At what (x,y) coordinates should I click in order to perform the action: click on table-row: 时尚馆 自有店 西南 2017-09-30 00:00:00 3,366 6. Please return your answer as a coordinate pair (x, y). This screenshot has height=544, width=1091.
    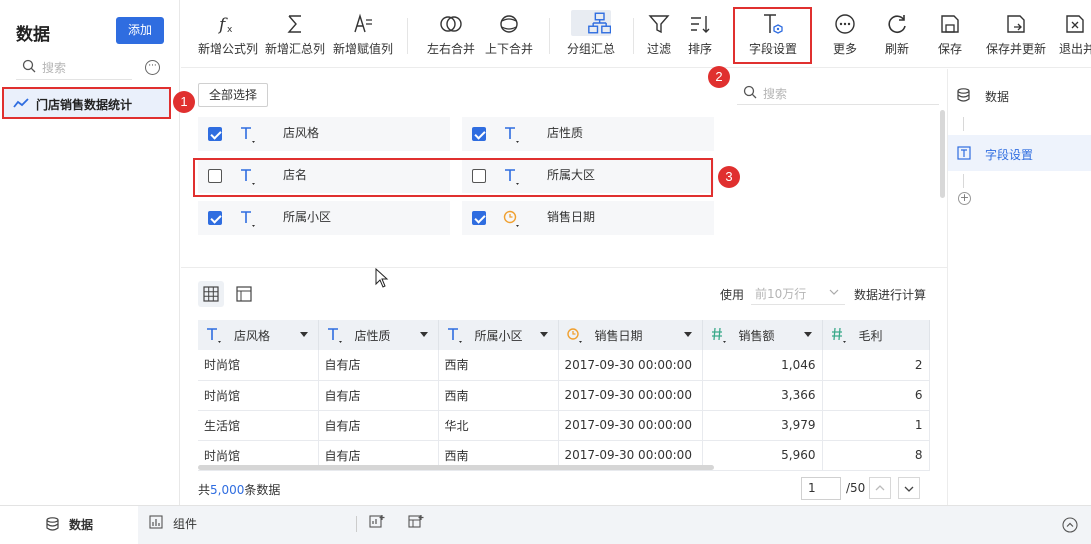
    Looking at the image, I should click on (564, 395).